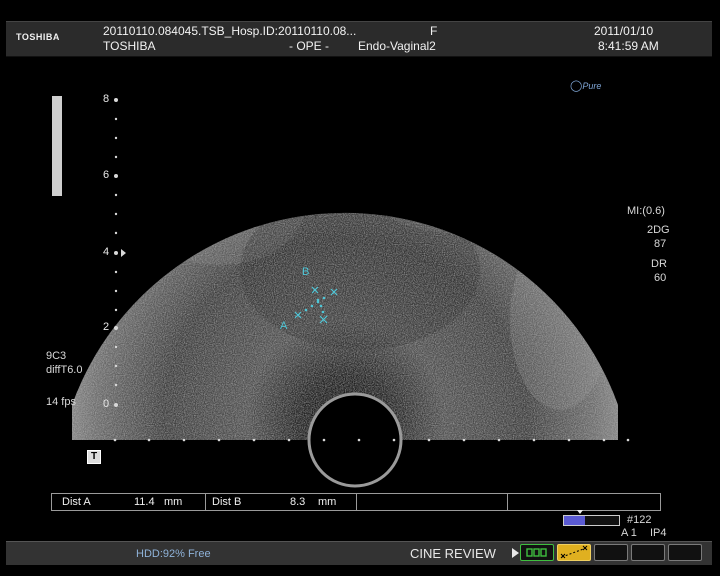 This screenshot has height=576, width=720. I want to click on cine-progress-bar, so click(591, 520).